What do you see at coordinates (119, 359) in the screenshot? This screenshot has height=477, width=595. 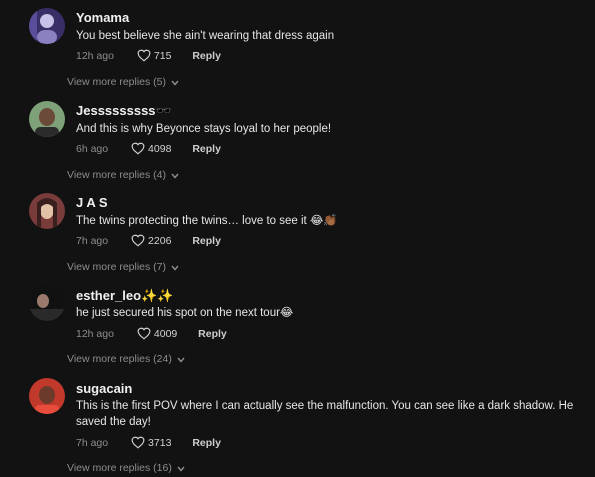 I see `view-more-replies-label: View more replies (24)` at bounding box center [119, 359].